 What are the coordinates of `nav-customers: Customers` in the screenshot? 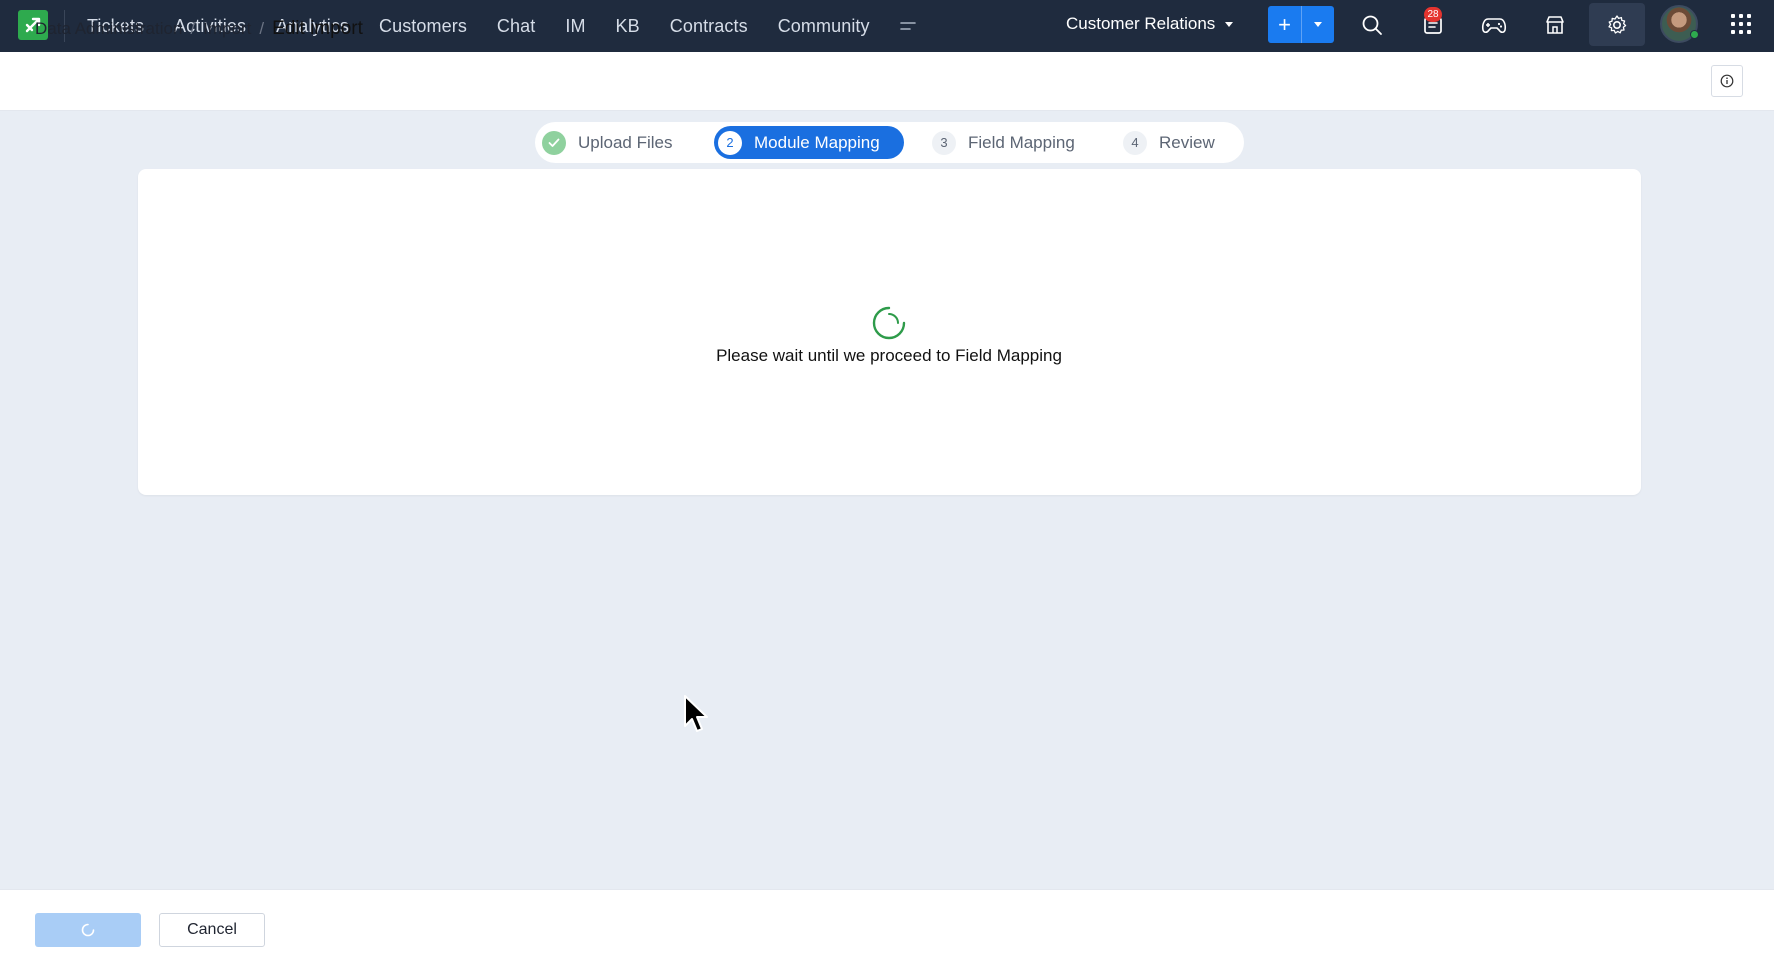 It's located at (423, 26).